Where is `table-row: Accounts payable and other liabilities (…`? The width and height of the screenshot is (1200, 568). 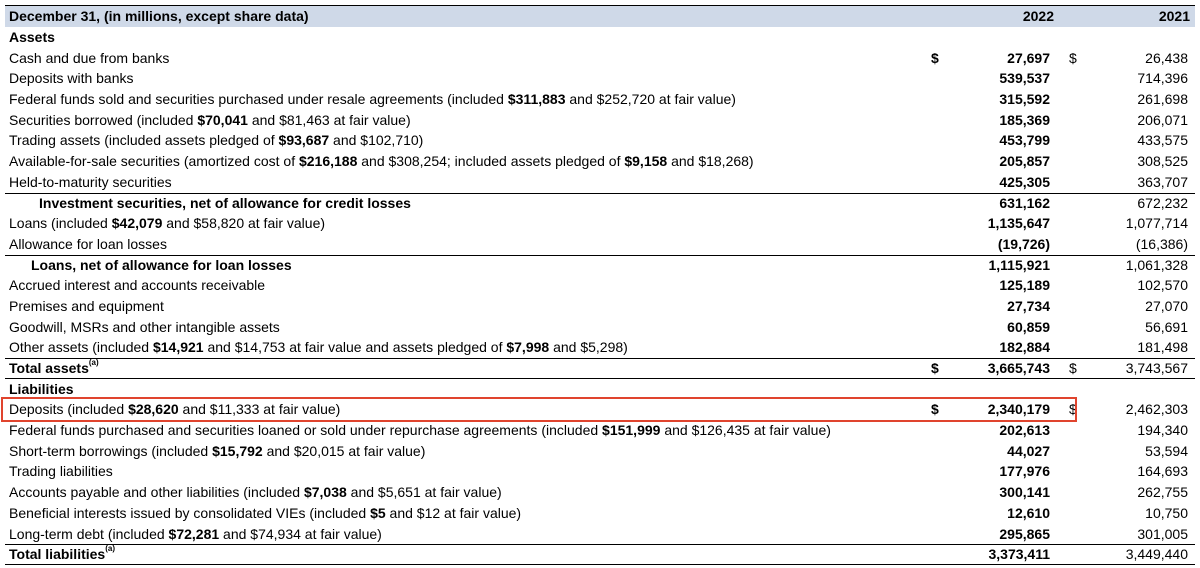
table-row: Accounts payable and other liabilities (… is located at coordinates (600, 492).